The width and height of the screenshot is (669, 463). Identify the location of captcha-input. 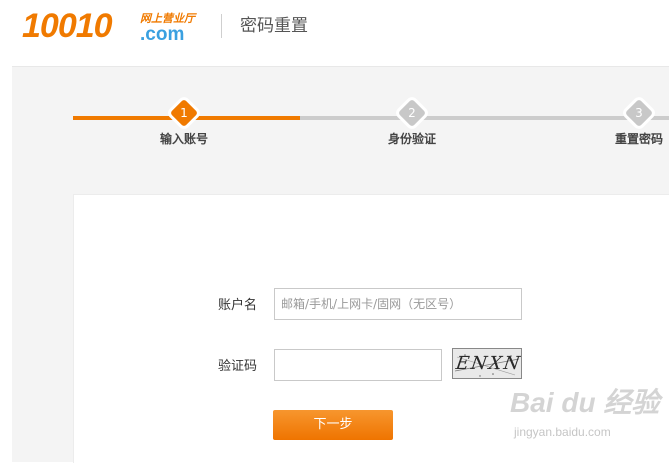
(358, 365).